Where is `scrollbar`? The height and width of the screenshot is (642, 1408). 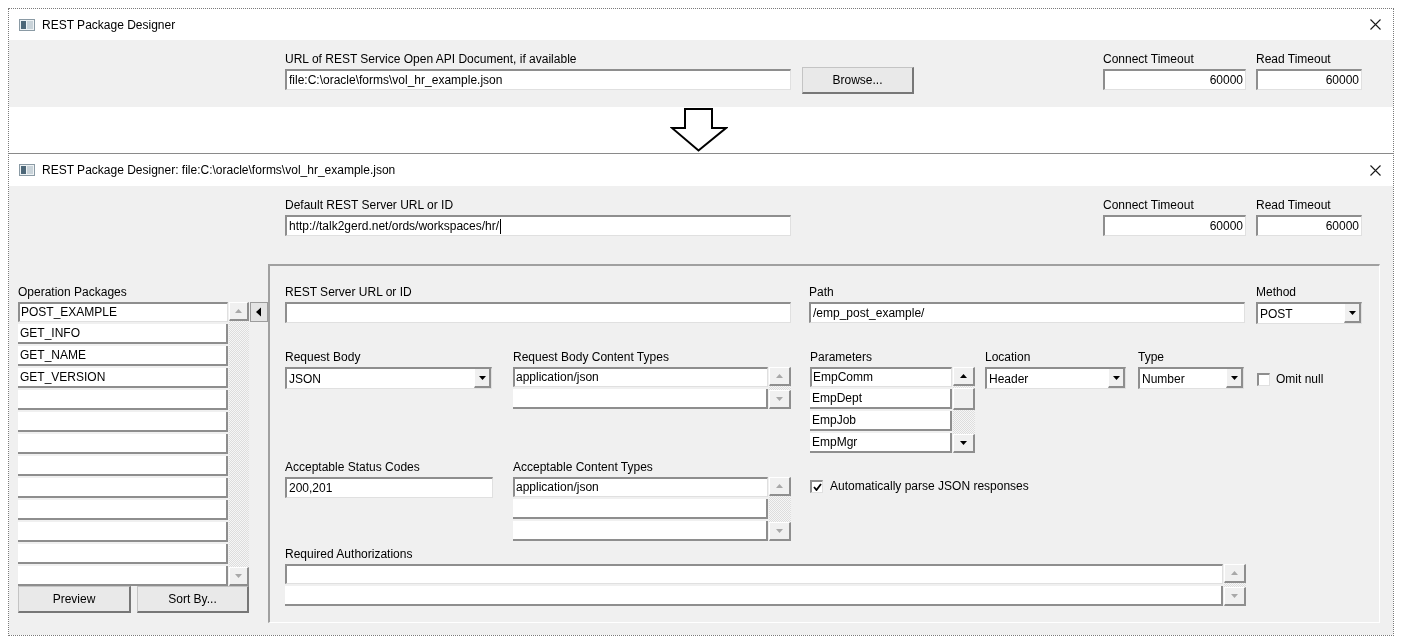 scrollbar is located at coordinates (964, 410).